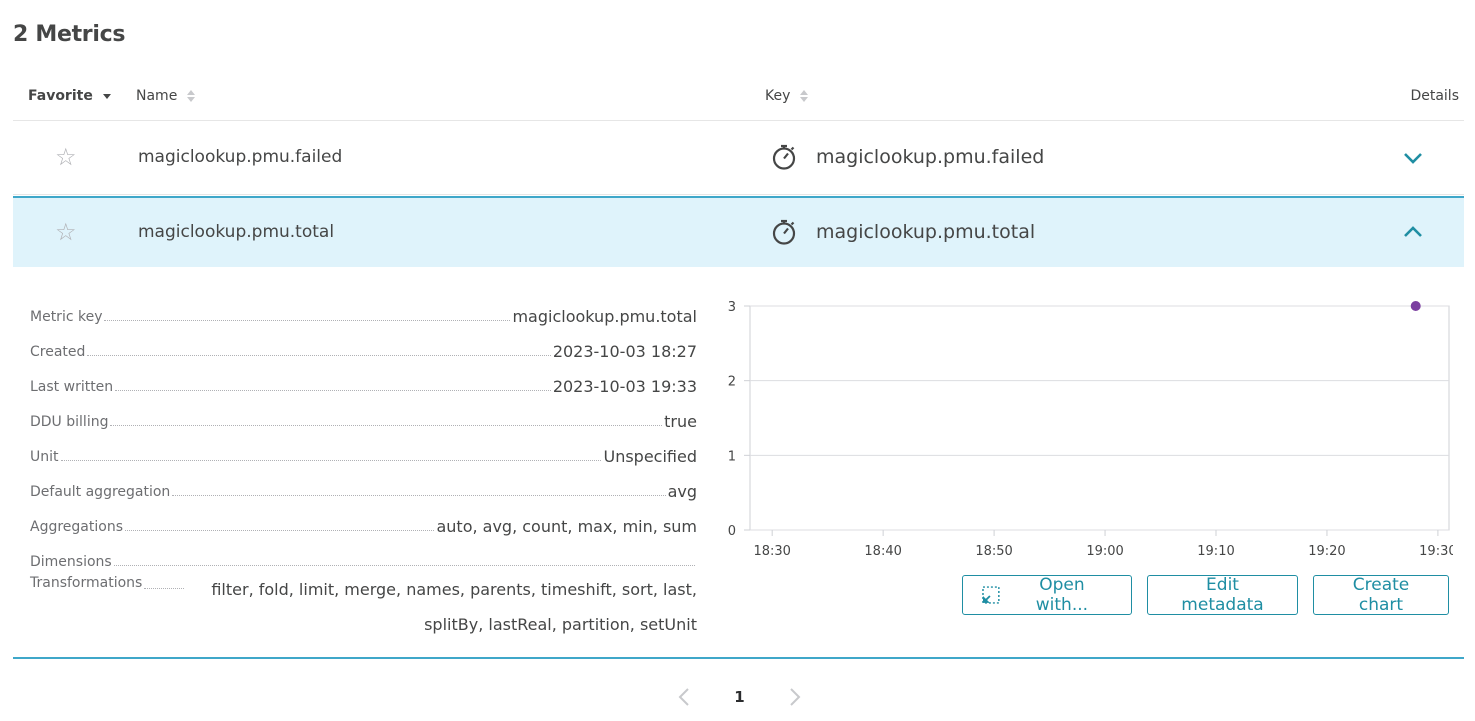 This screenshot has height=721, width=1475. What do you see at coordinates (363, 449) in the screenshot?
I see `property-unit: Unit Unspecified` at bounding box center [363, 449].